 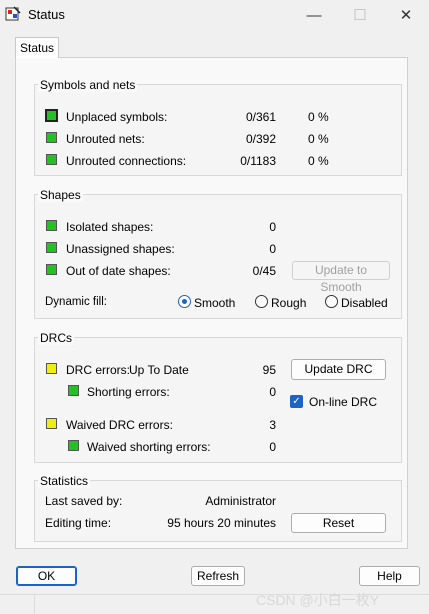 I want to click on symbols-nets-heading: Symbols and nets, so click(x=88, y=85).